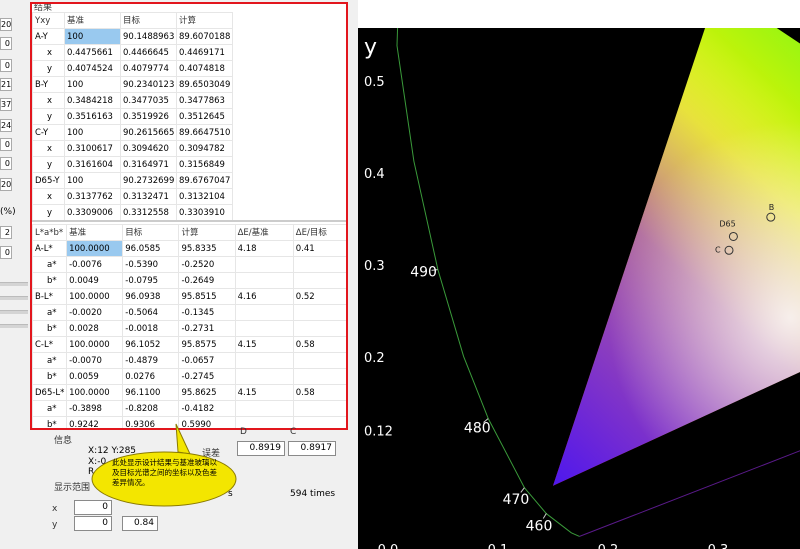  Describe the element at coordinates (189, 360) in the screenshot. I see `table-row: a* -0.0070 -0.4879 -0.0657` at that location.